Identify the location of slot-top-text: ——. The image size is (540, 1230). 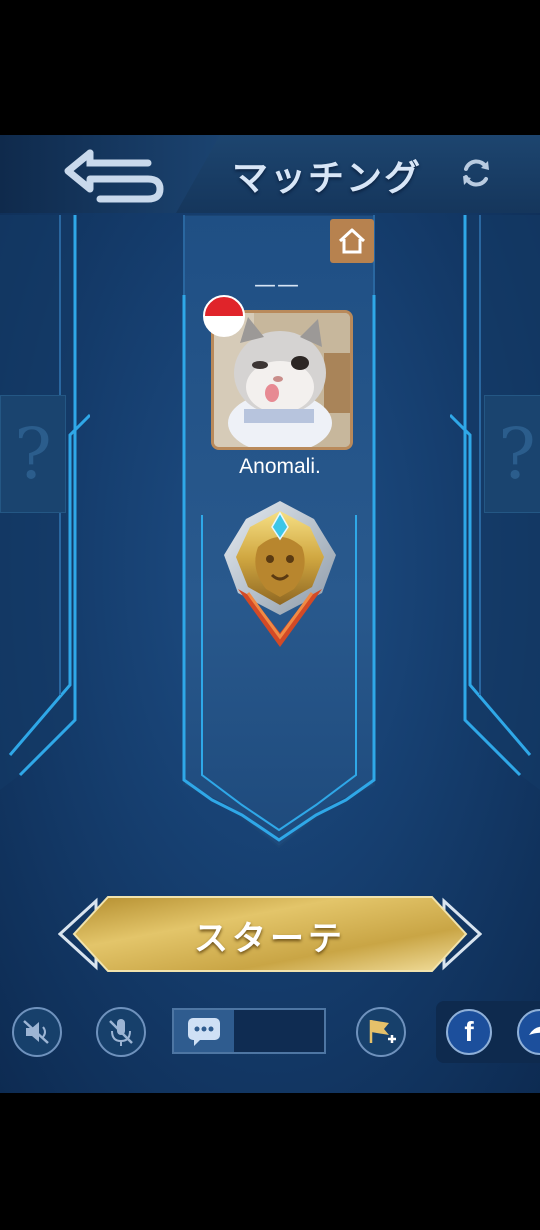
(277, 285).